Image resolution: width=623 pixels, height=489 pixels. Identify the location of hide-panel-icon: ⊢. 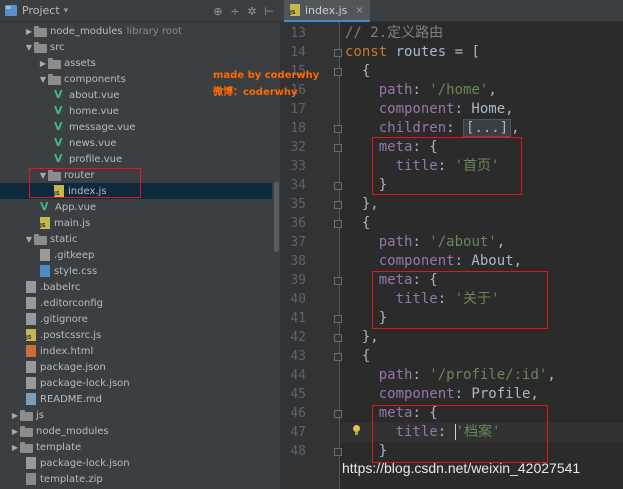
(269, 11).